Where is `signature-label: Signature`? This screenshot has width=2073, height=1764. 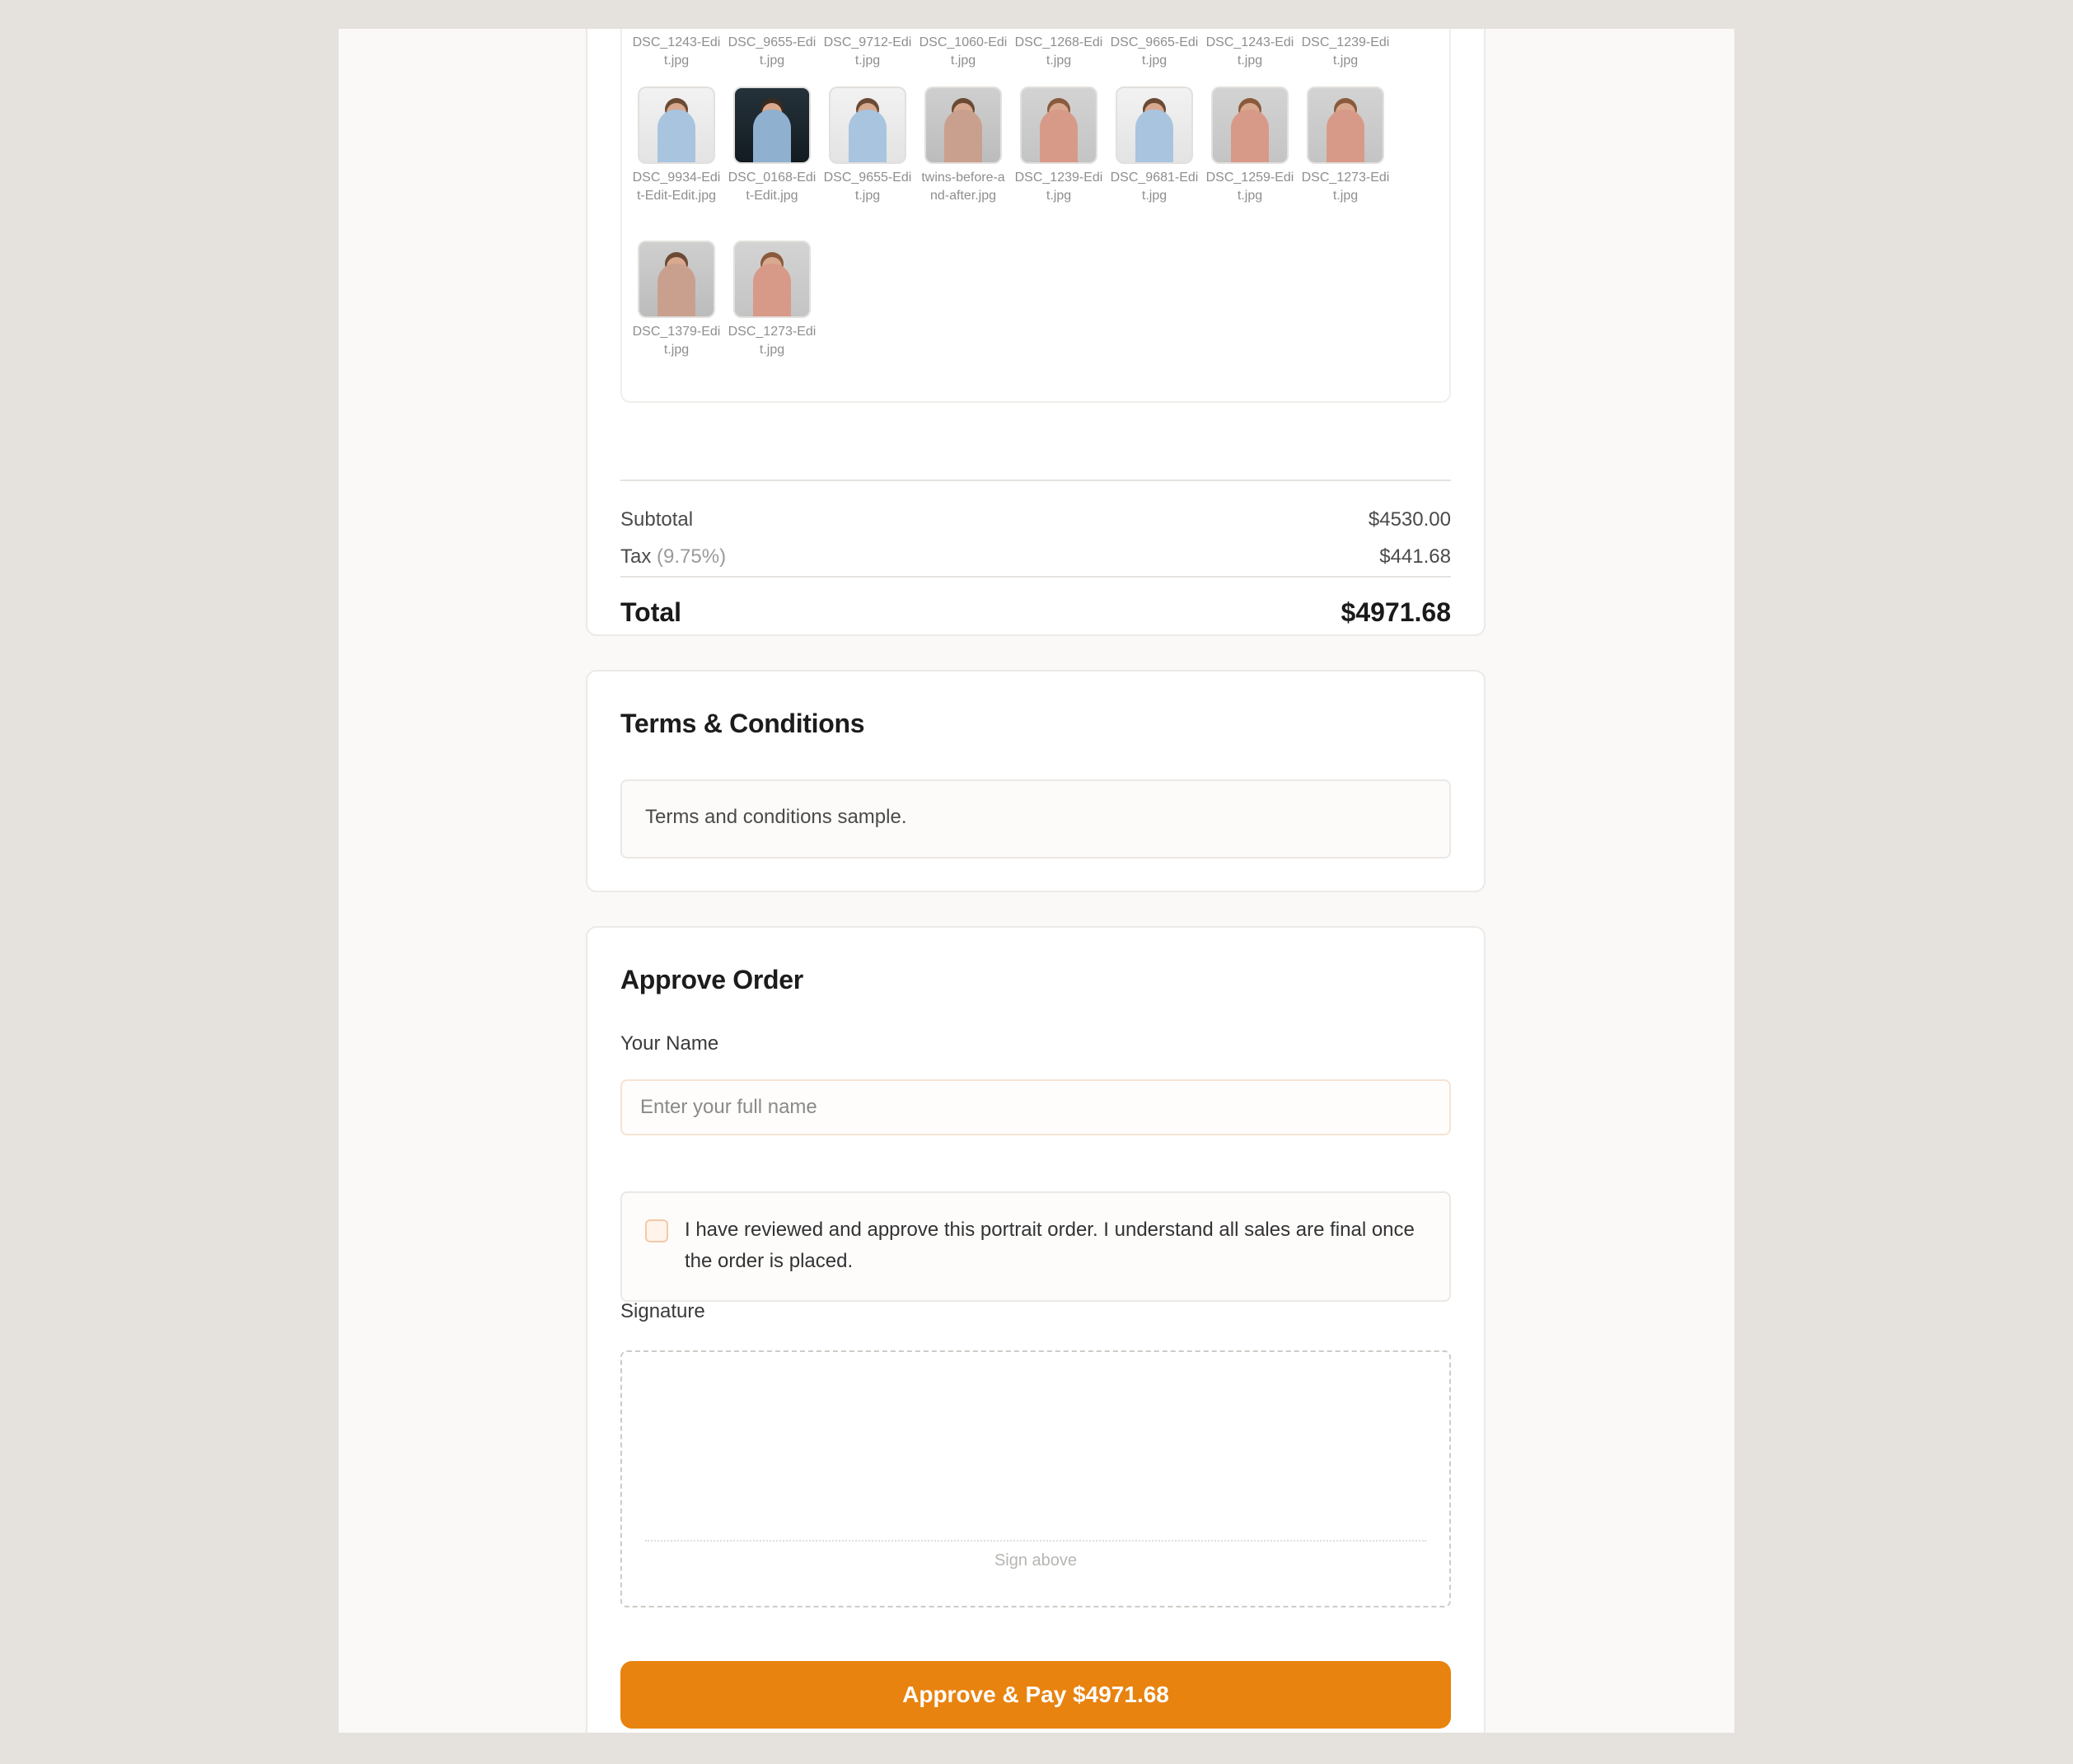
signature-label: Signature is located at coordinates (662, 1311).